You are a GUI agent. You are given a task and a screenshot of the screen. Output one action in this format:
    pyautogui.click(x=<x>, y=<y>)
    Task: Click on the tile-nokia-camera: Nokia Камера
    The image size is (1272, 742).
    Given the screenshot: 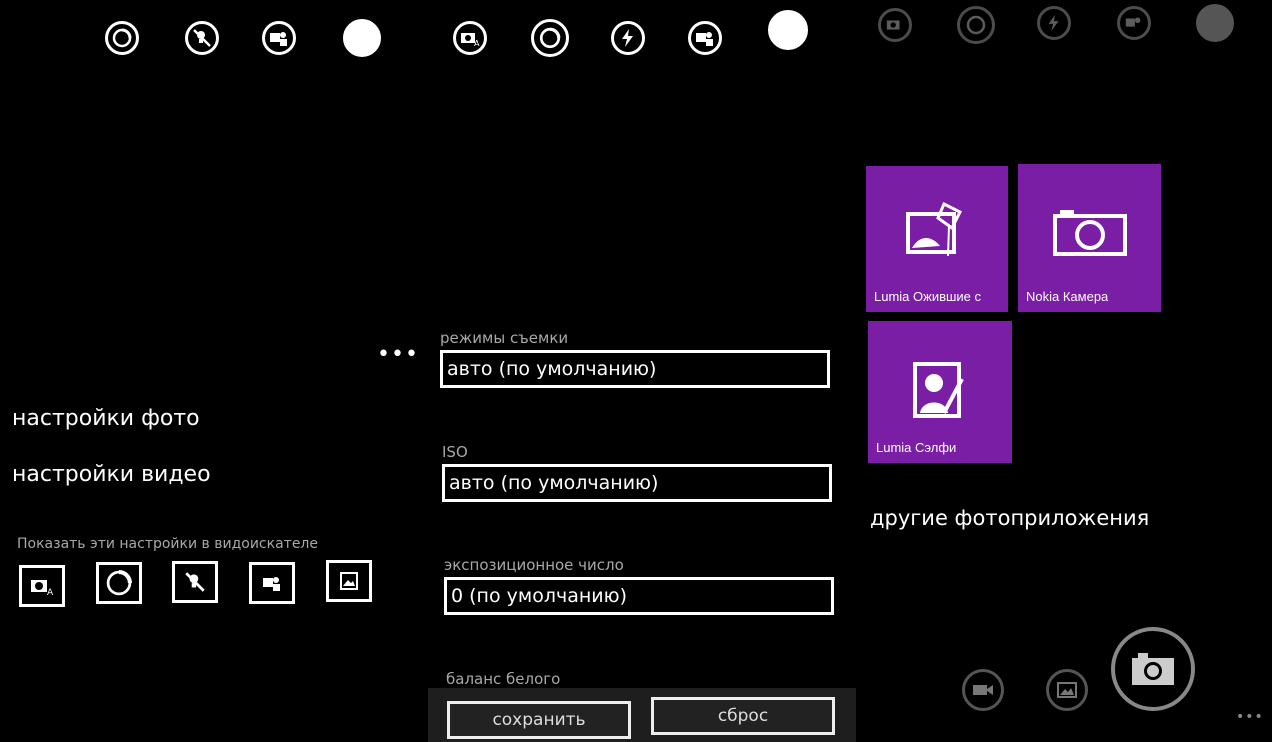 What is the action you would take?
    pyautogui.click(x=1089, y=238)
    